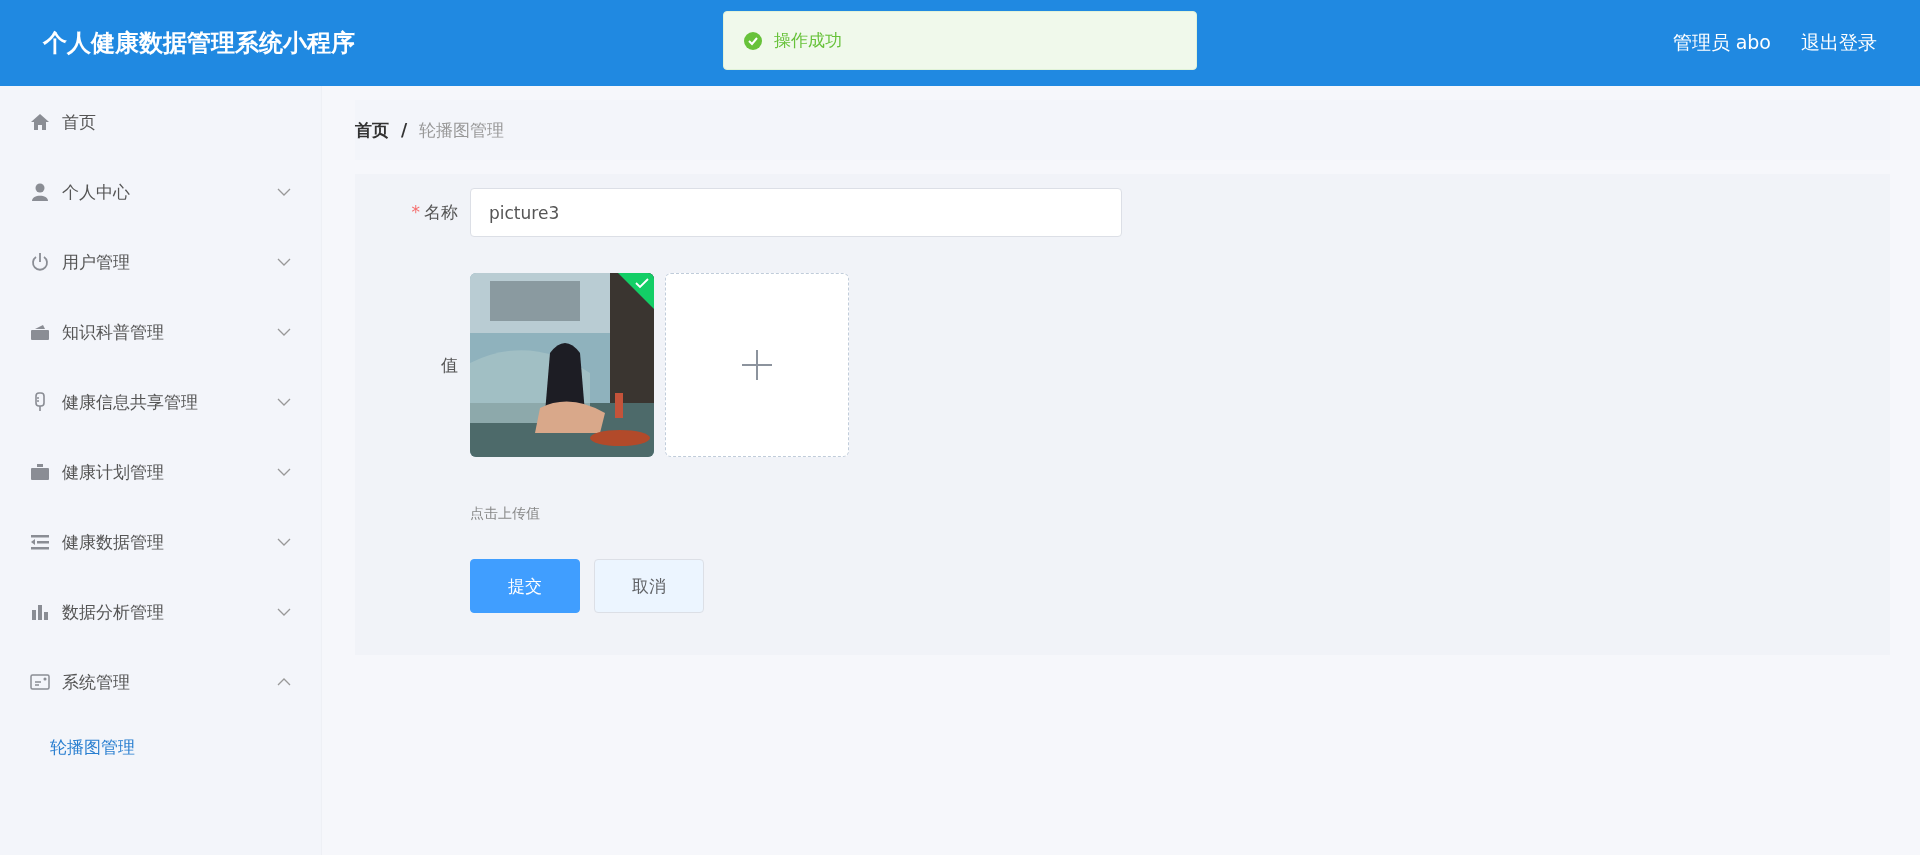 The width and height of the screenshot is (1920, 855). What do you see at coordinates (796, 212) in the screenshot?
I see `name-input: picture3` at bounding box center [796, 212].